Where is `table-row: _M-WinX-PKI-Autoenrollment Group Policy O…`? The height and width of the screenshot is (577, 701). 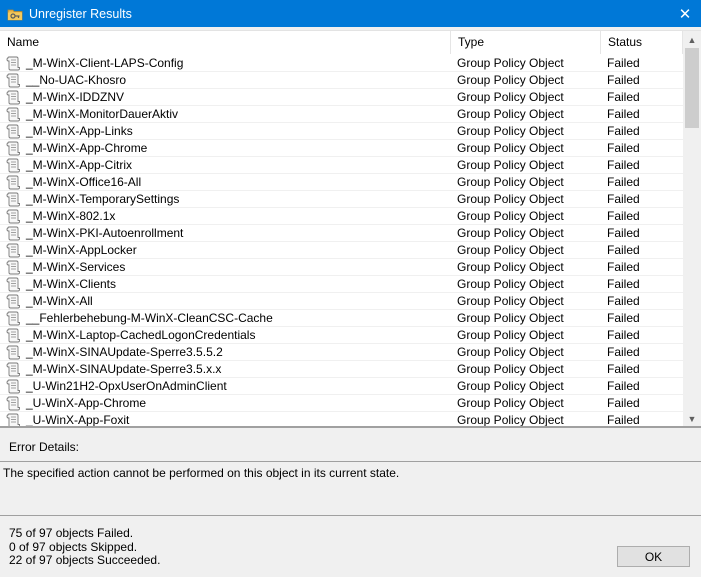 table-row: _M-WinX-PKI-Autoenrollment Group Policy O… is located at coordinates (341, 233).